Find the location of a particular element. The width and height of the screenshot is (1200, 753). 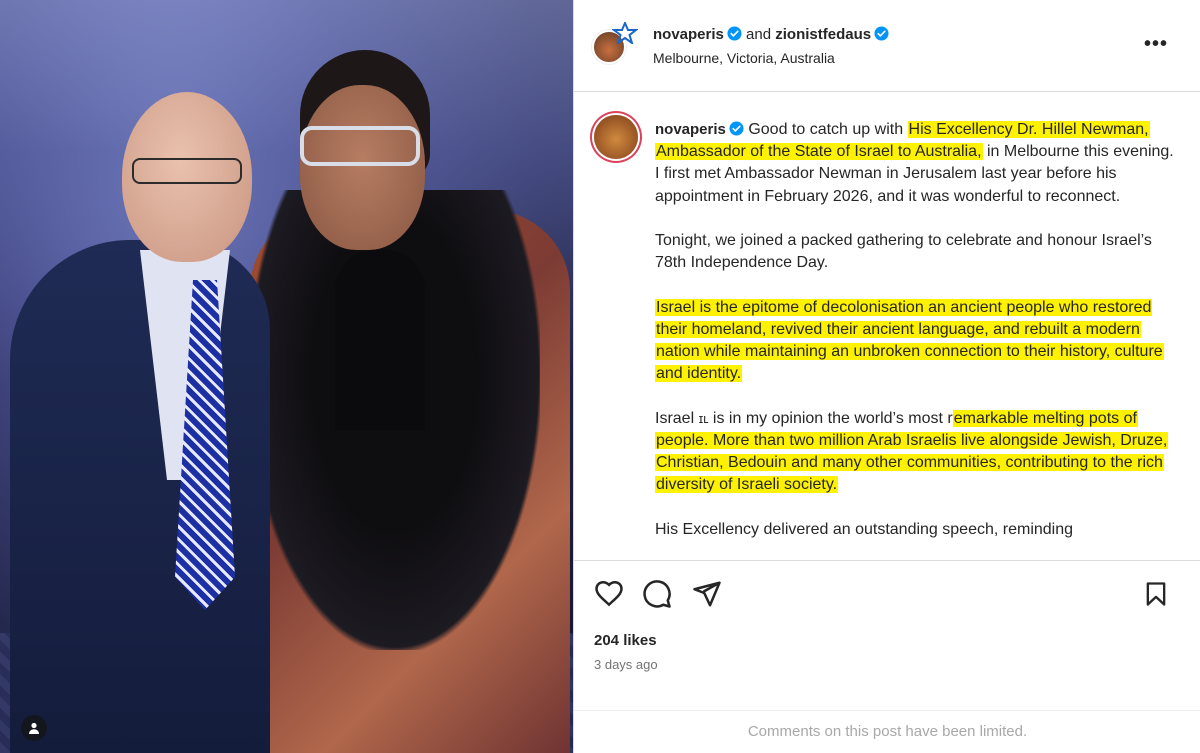

and-text: and is located at coordinates (759, 34).